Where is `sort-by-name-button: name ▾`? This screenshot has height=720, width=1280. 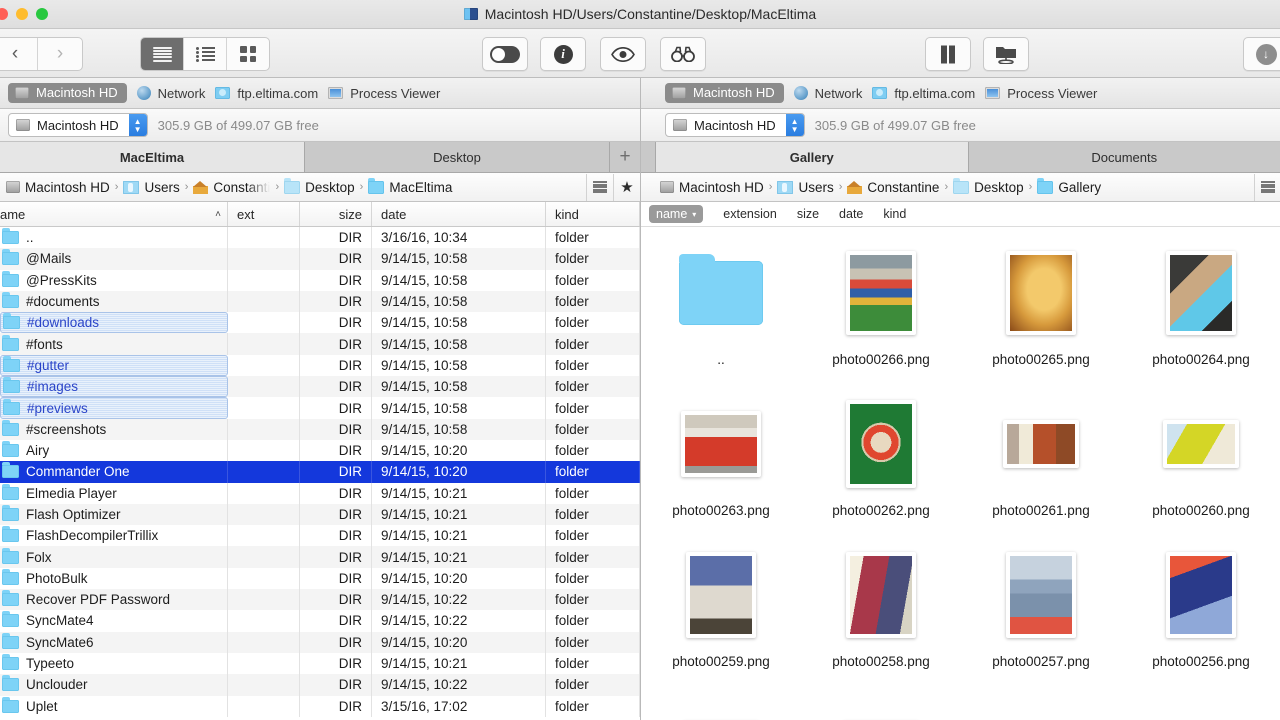 sort-by-name-button: name ▾ is located at coordinates (676, 214).